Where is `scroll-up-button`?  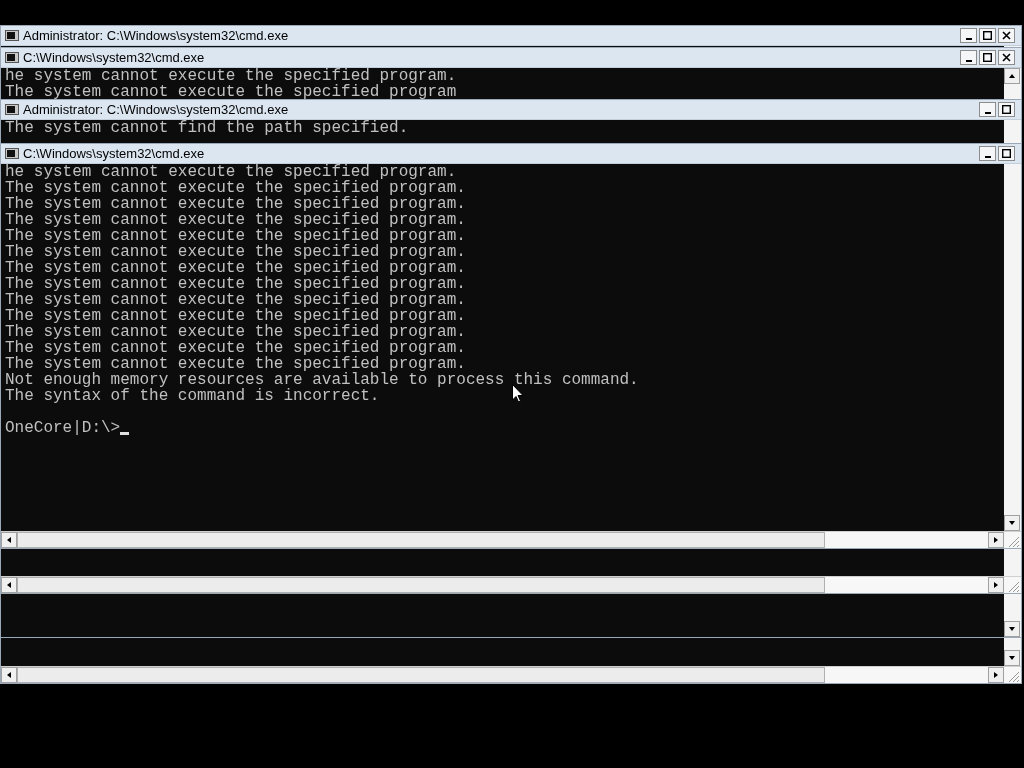 scroll-up-button is located at coordinates (1012, 76).